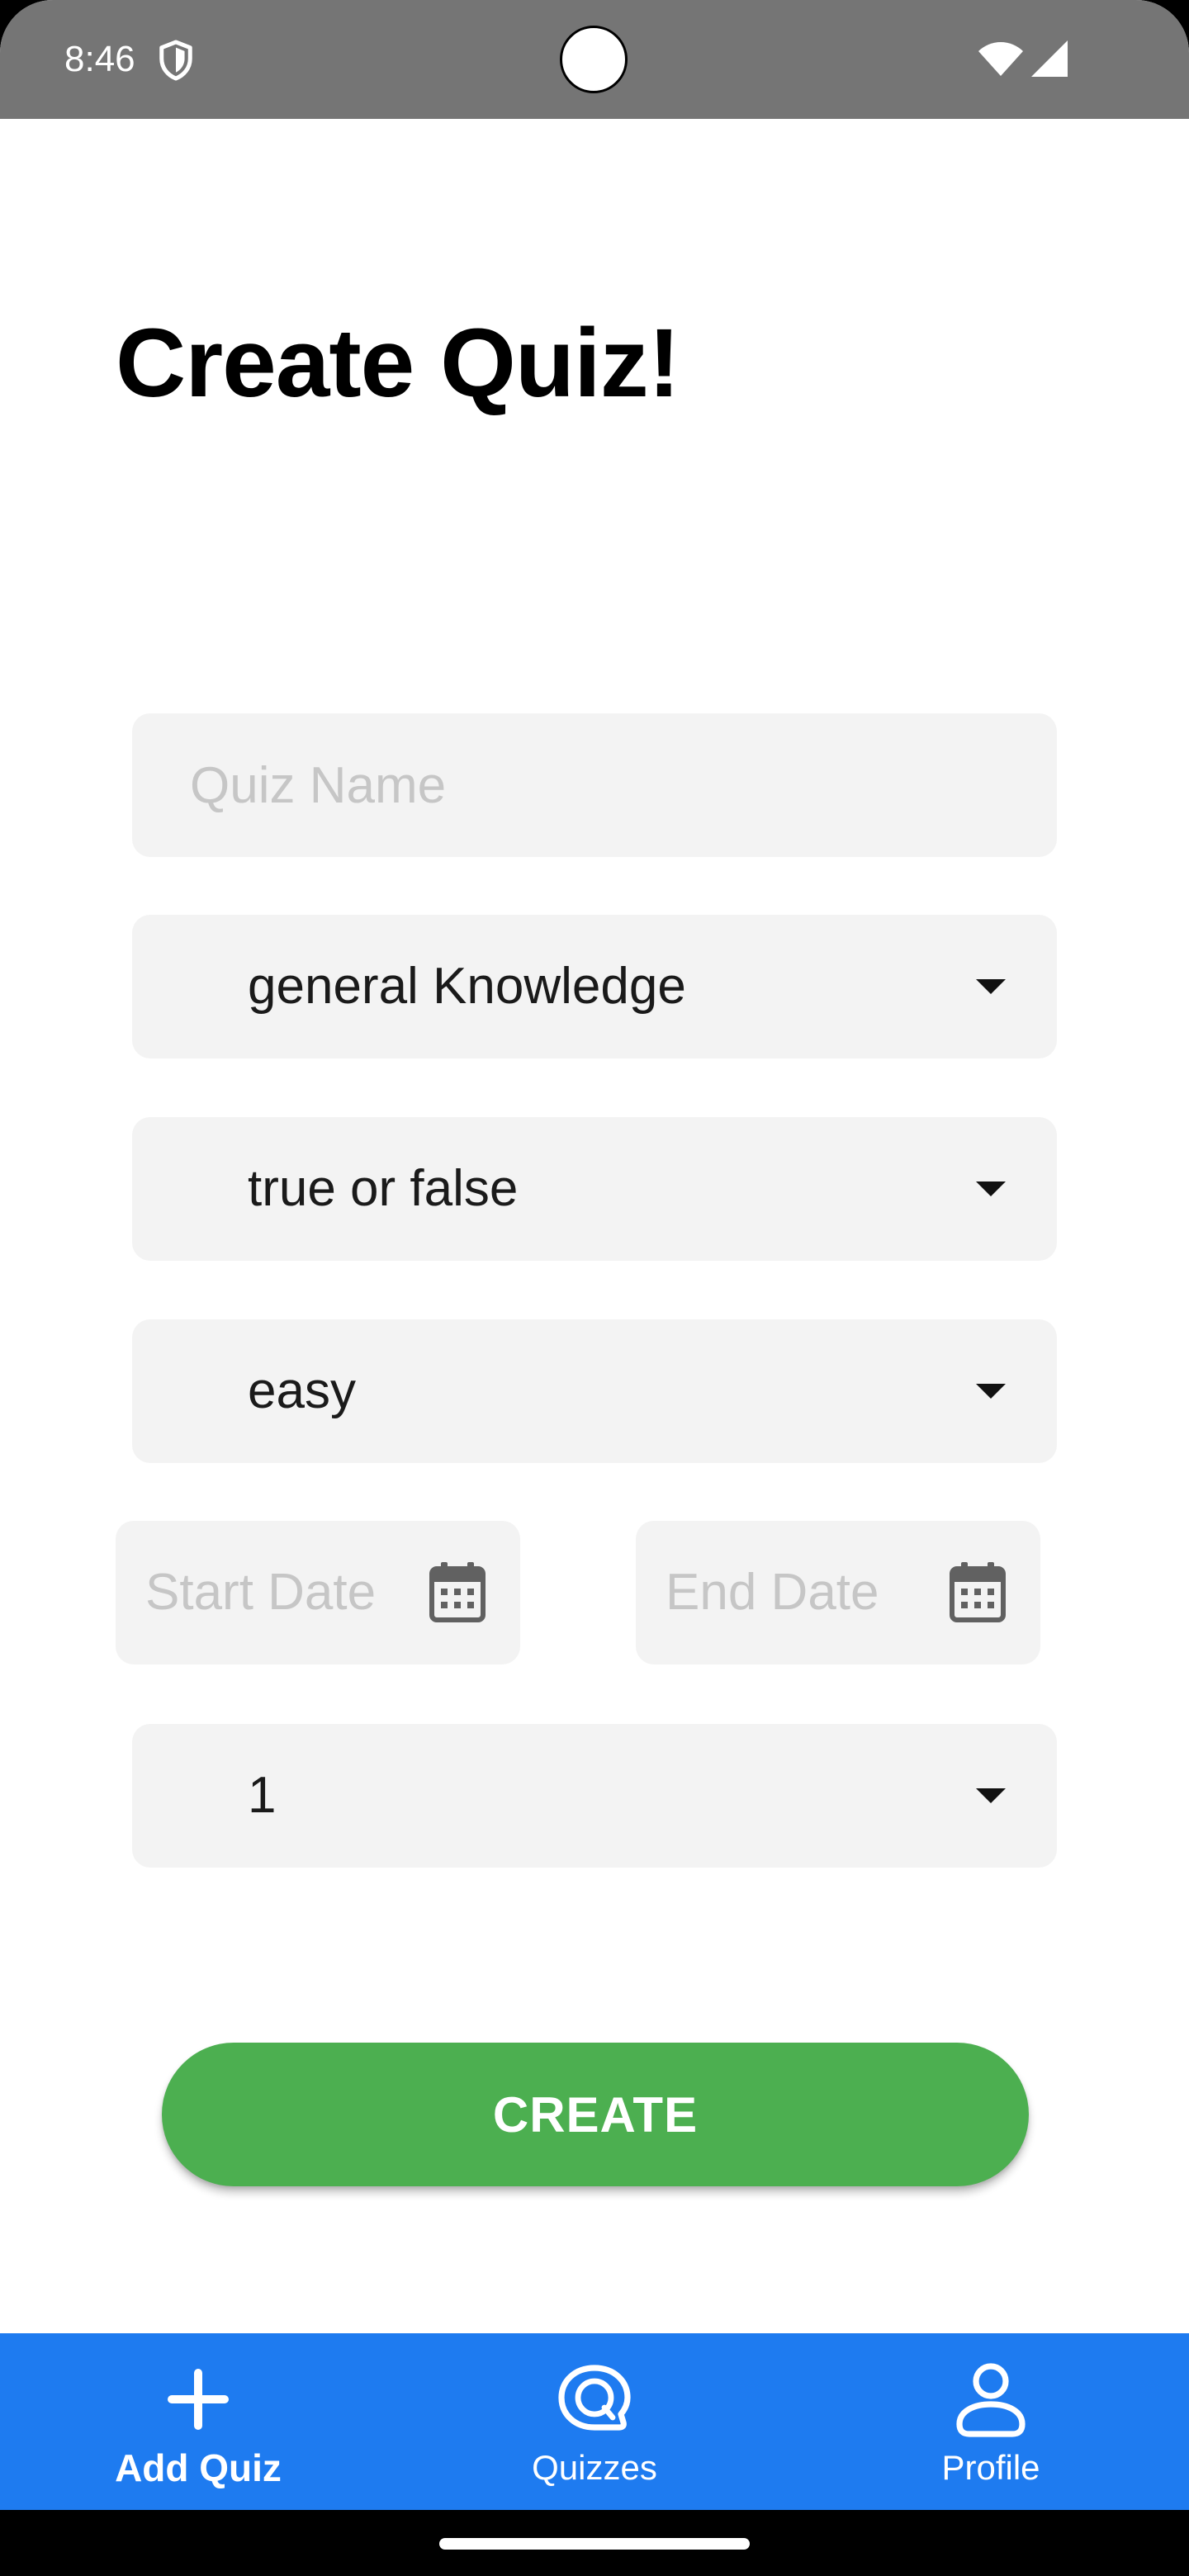 The image size is (1189, 2576). Describe the element at coordinates (603, 785) in the screenshot. I see `quiz-name-input` at that location.